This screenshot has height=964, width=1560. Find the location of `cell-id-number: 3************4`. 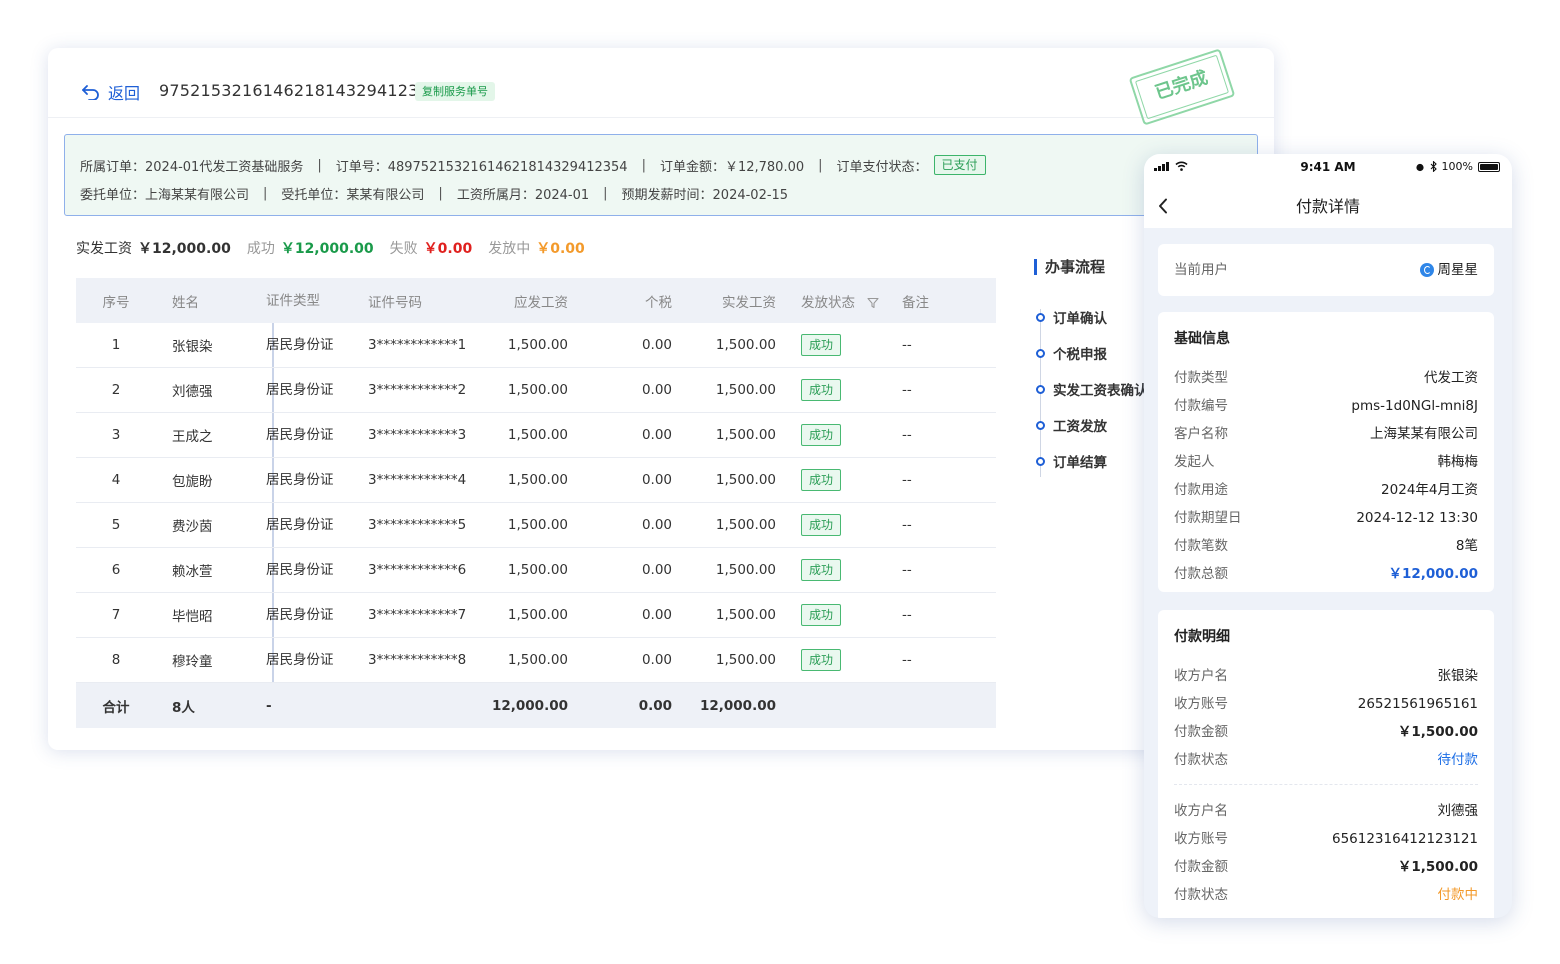

cell-id-number: 3************4 is located at coordinates (417, 480).